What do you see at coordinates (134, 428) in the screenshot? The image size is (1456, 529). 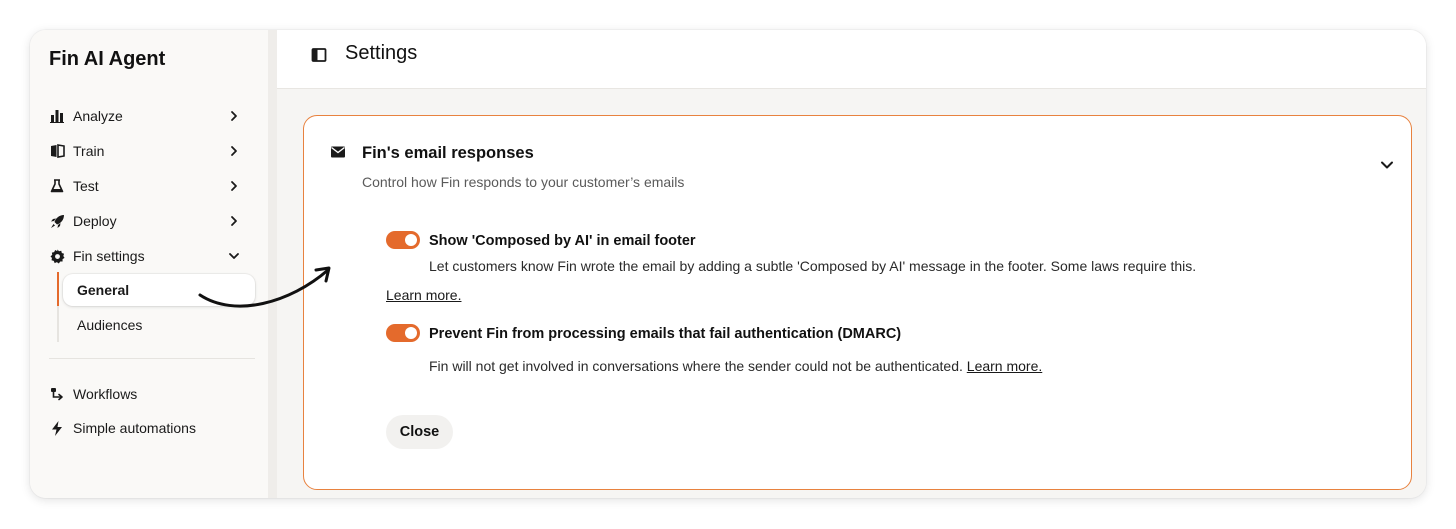 I see `sidebar-item-label: Simple automations` at bounding box center [134, 428].